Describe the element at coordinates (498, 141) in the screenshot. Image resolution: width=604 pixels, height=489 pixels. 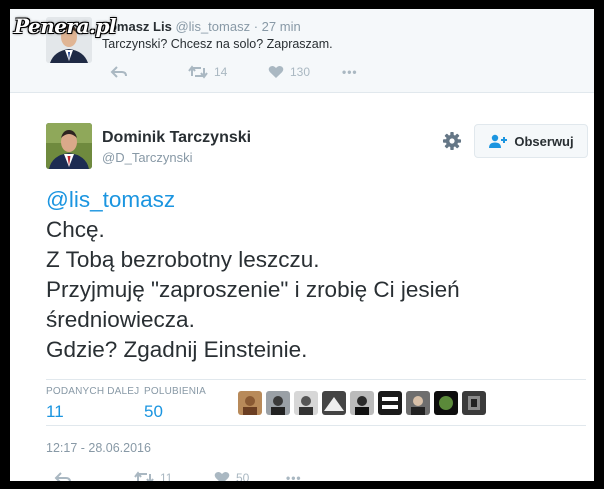
I see `add-user-icon` at that location.